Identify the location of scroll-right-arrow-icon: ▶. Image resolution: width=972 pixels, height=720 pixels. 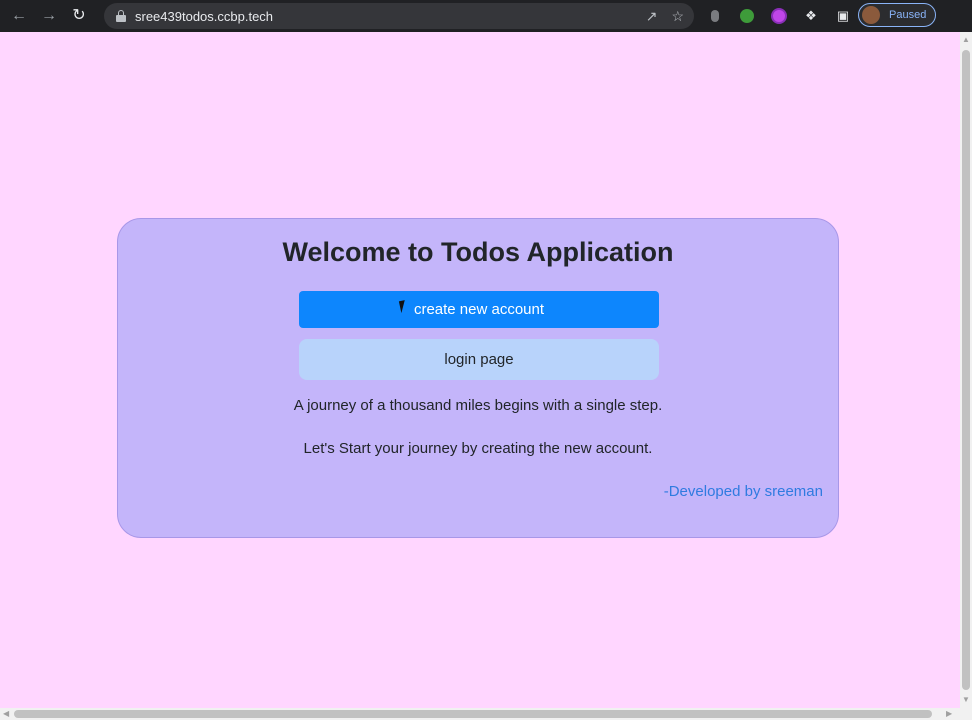
(949, 714).